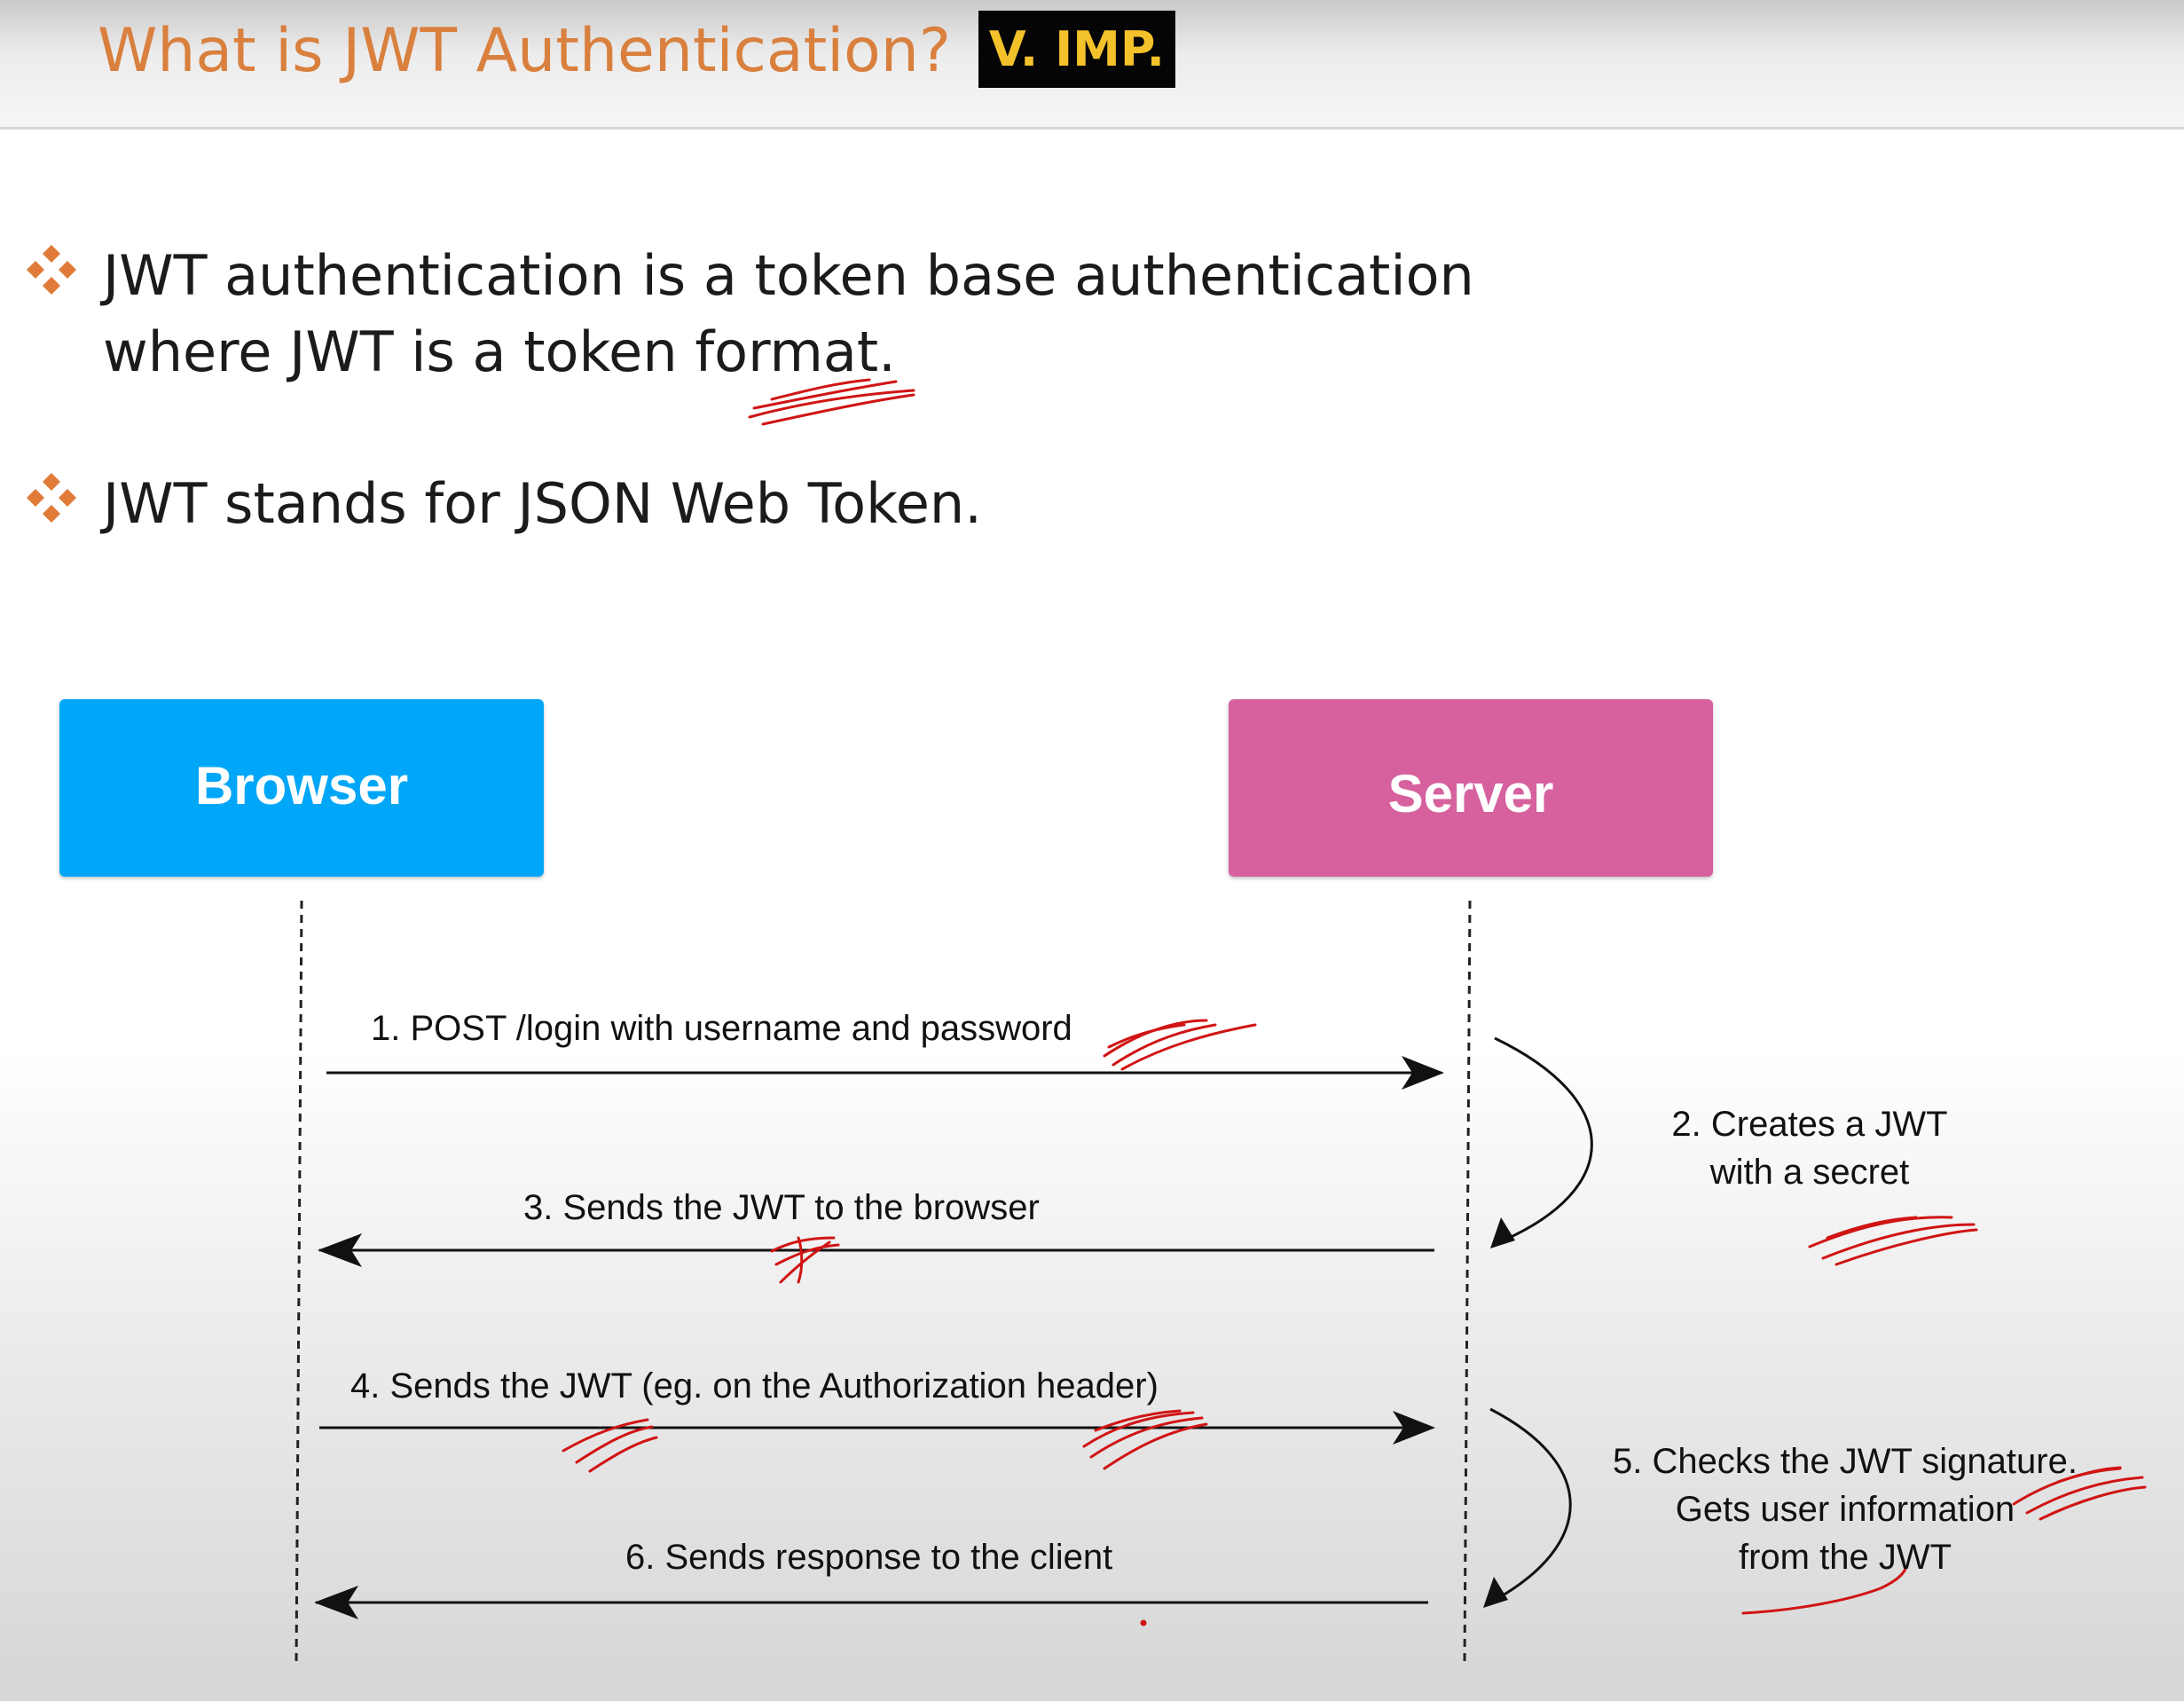  I want to click on message-label-3: 3. Sends the JWT to the browser, so click(781, 1207).